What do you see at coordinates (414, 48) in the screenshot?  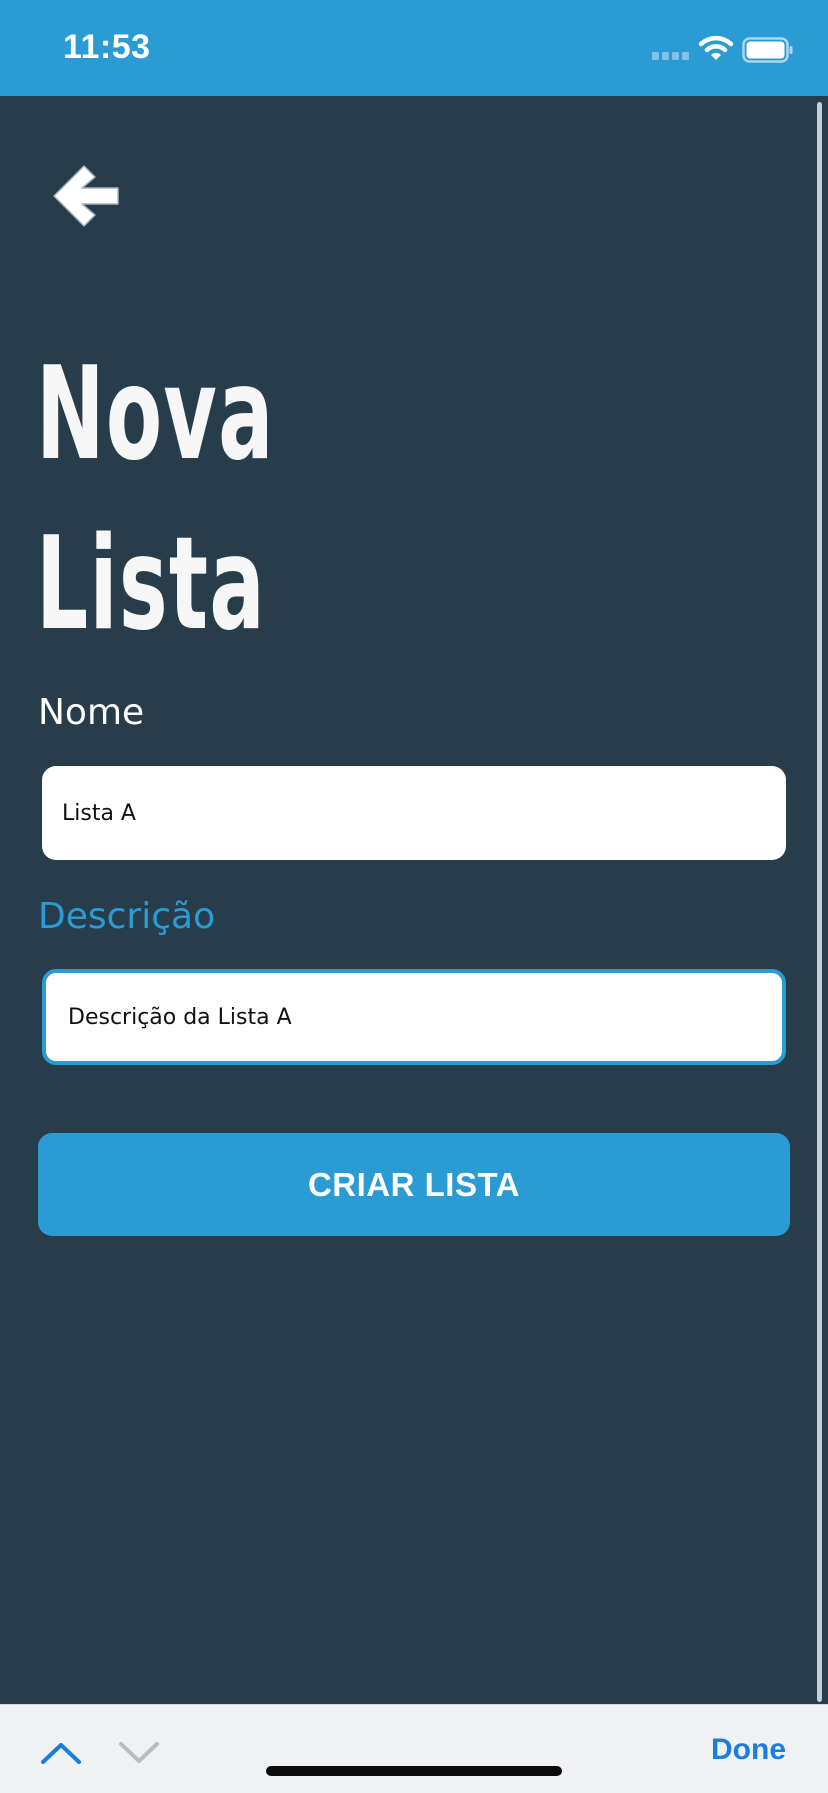 I see `status-bar: 11:53` at bounding box center [414, 48].